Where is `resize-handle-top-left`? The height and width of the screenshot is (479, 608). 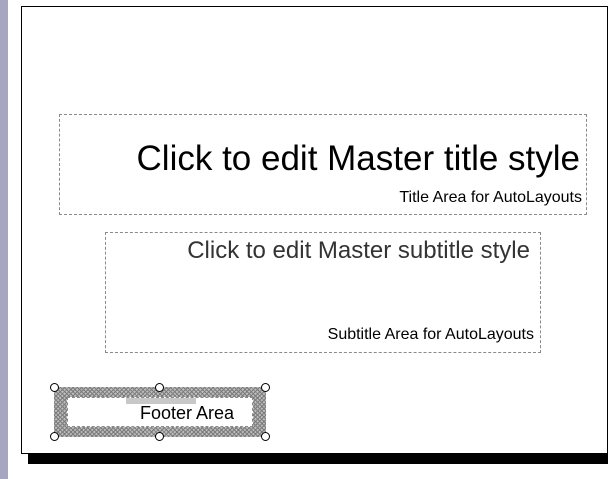 resize-handle-top-left is located at coordinates (54, 387).